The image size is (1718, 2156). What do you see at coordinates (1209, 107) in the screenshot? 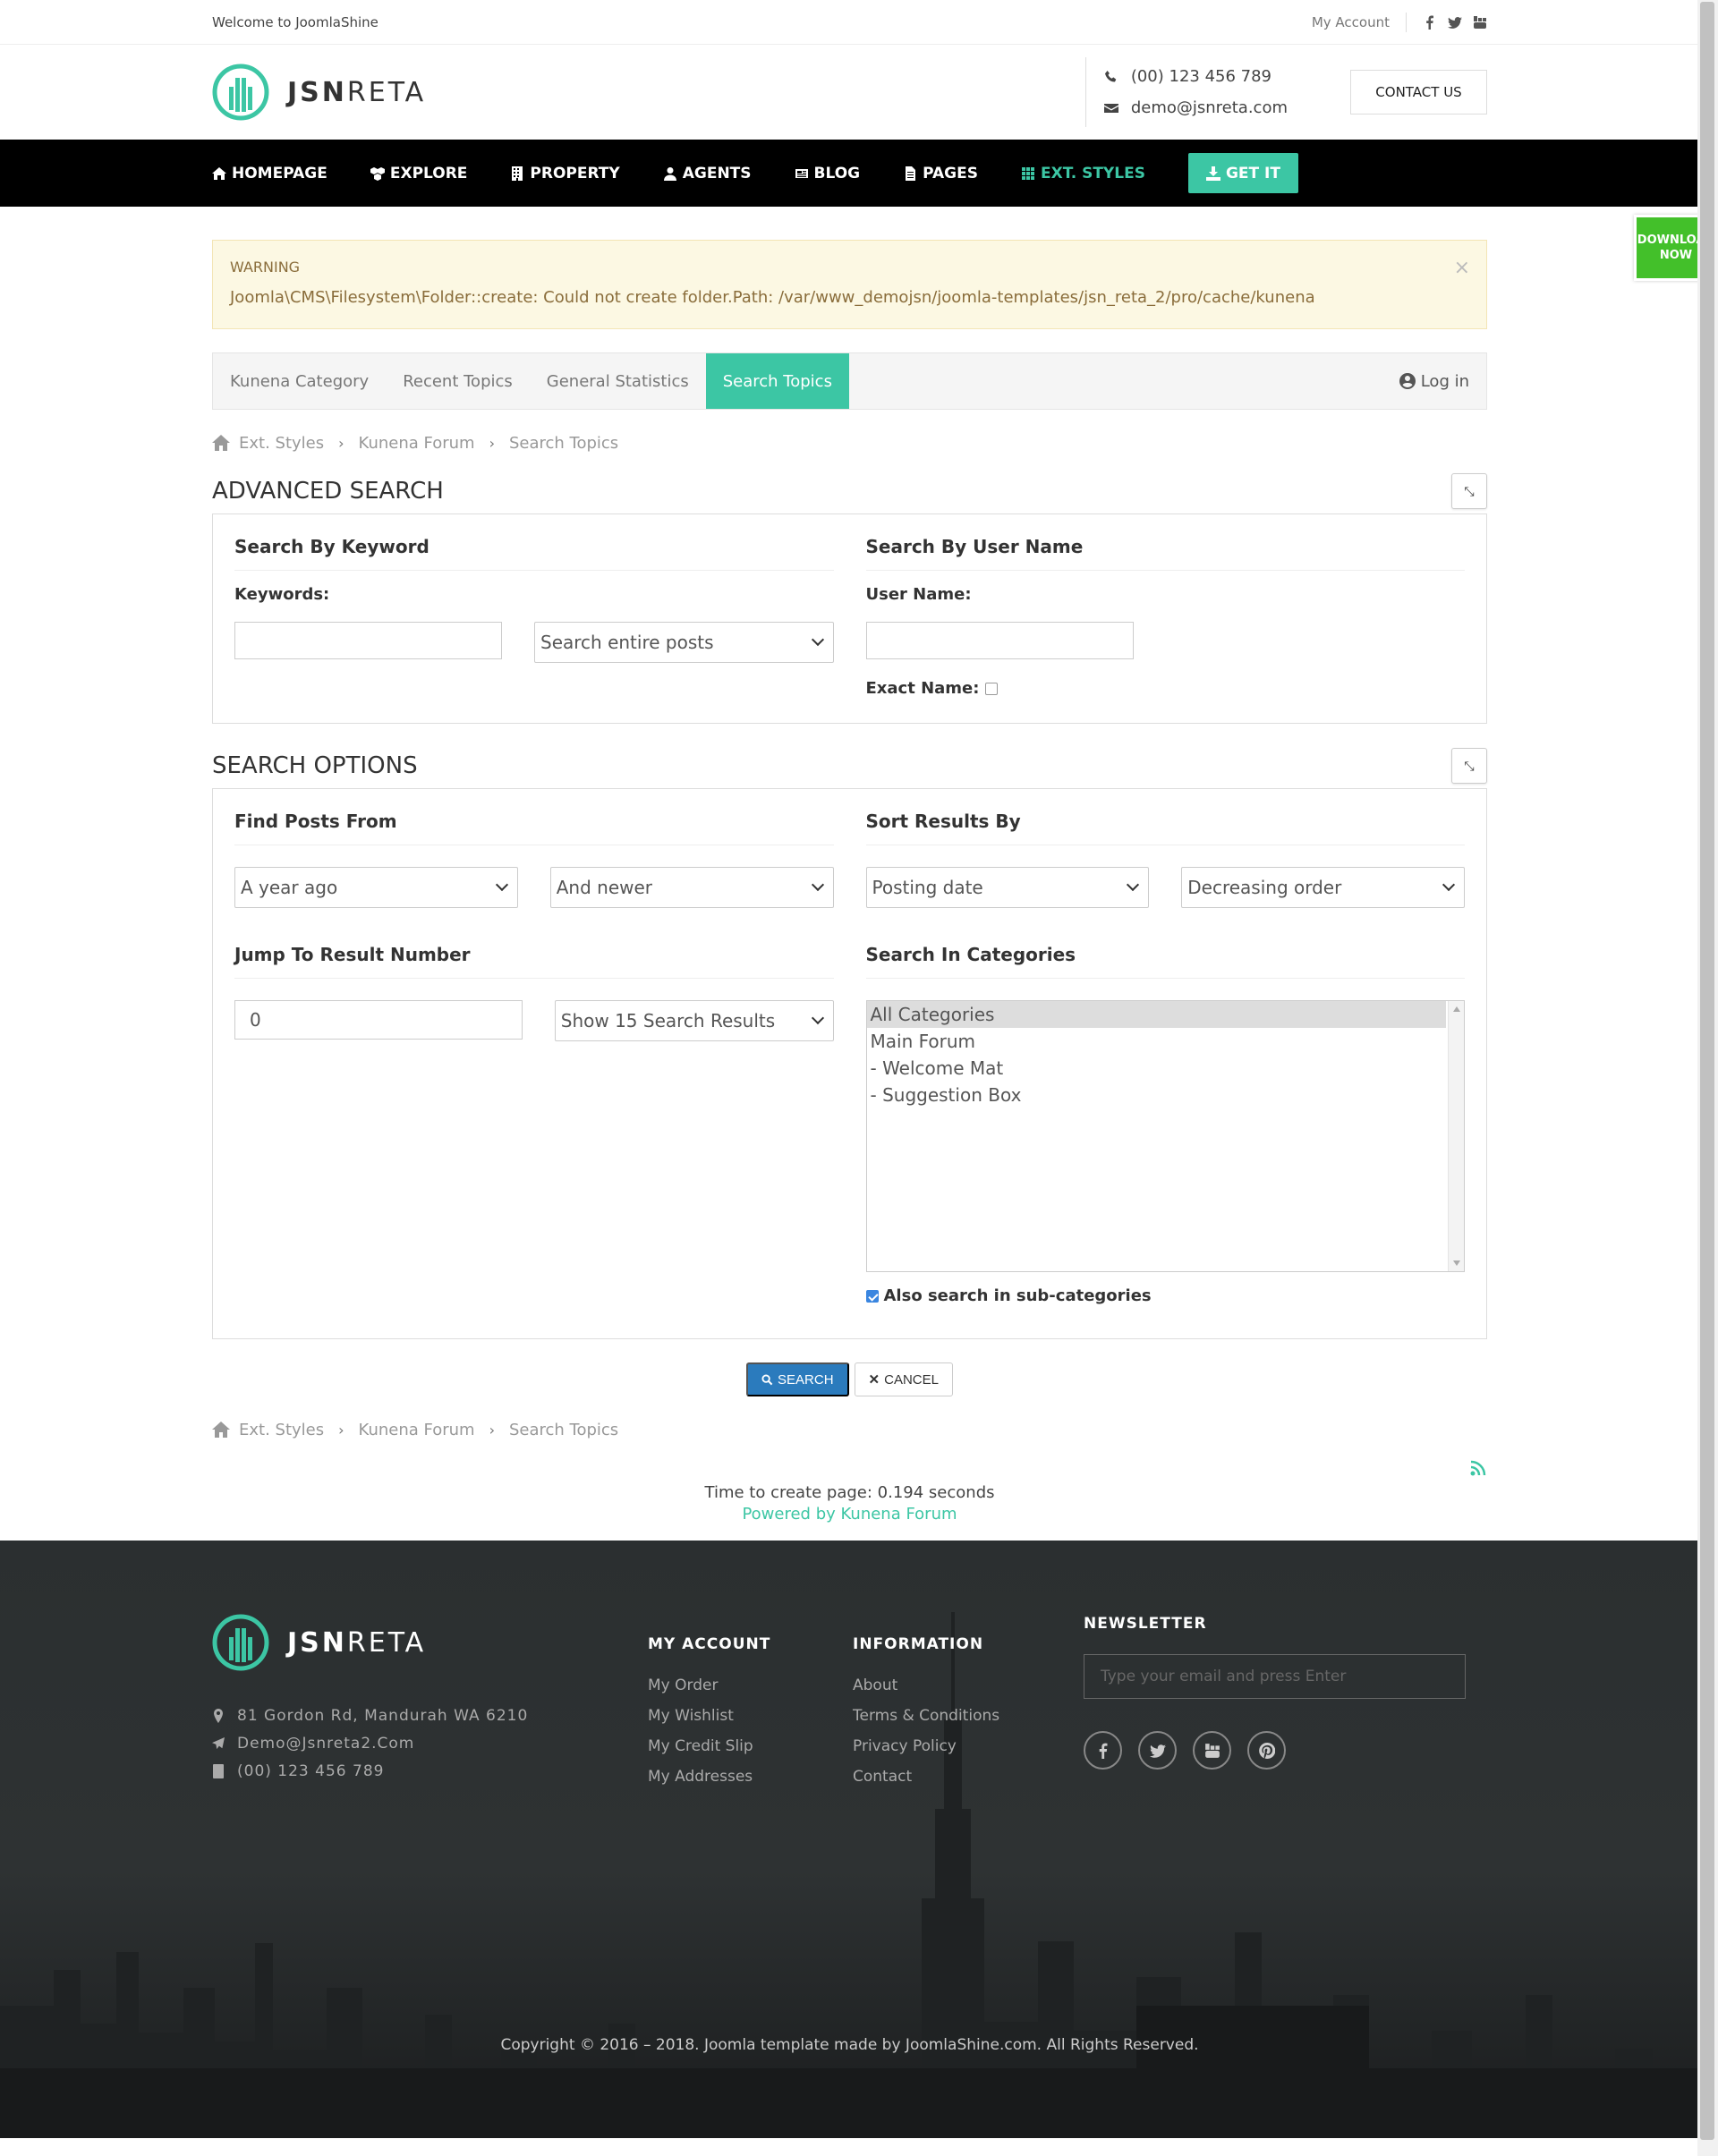
I see `header-email: demo@jsnreta.com` at bounding box center [1209, 107].